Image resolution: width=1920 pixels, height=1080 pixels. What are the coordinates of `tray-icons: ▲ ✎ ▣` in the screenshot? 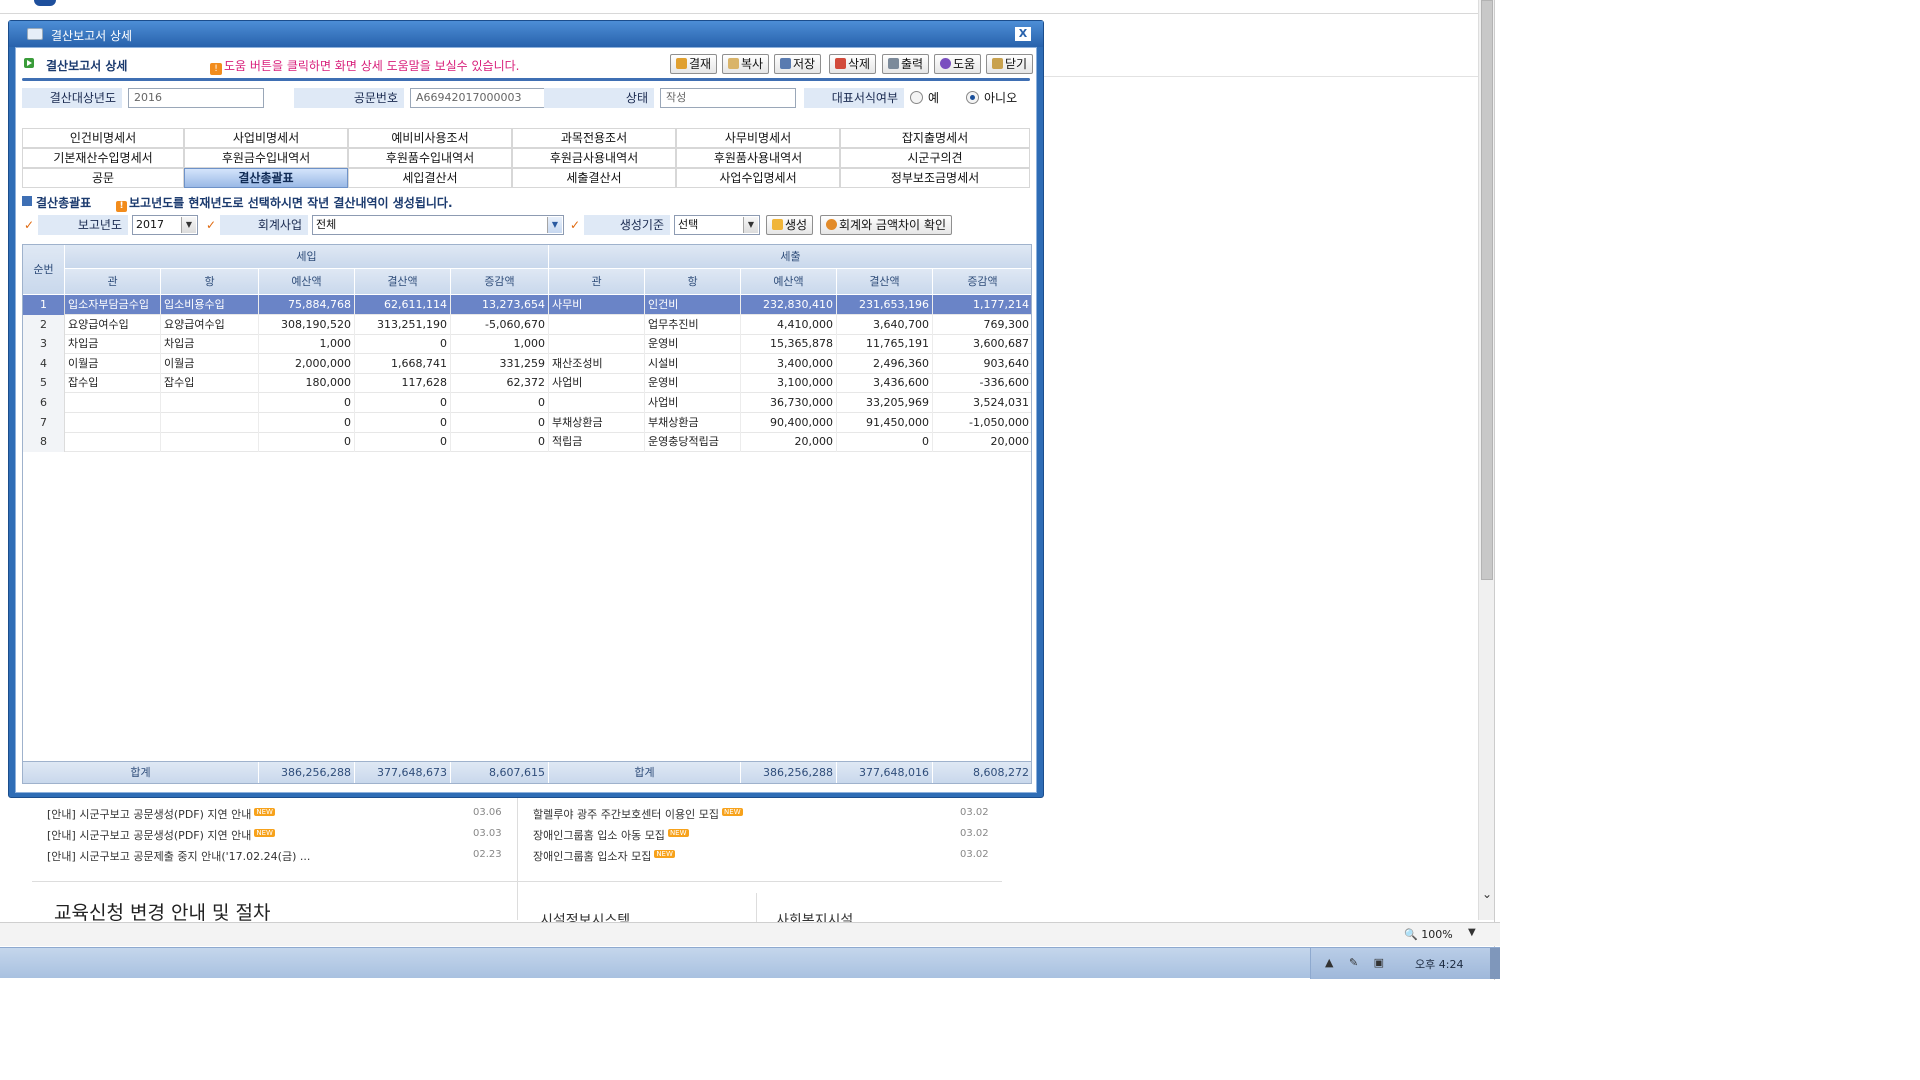 It's located at (1357, 962).